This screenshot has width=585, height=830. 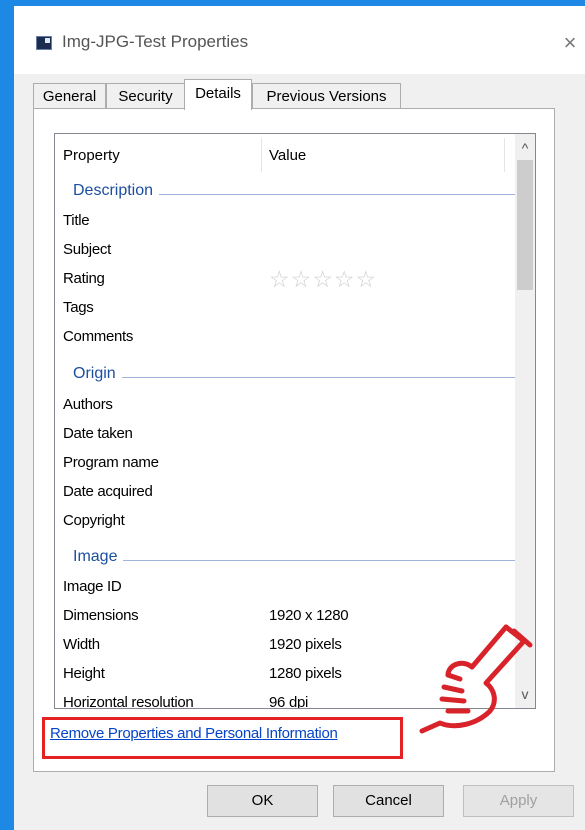 What do you see at coordinates (81, 644) in the screenshot?
I see `property-name: Width` at bounding box center [81, 644].